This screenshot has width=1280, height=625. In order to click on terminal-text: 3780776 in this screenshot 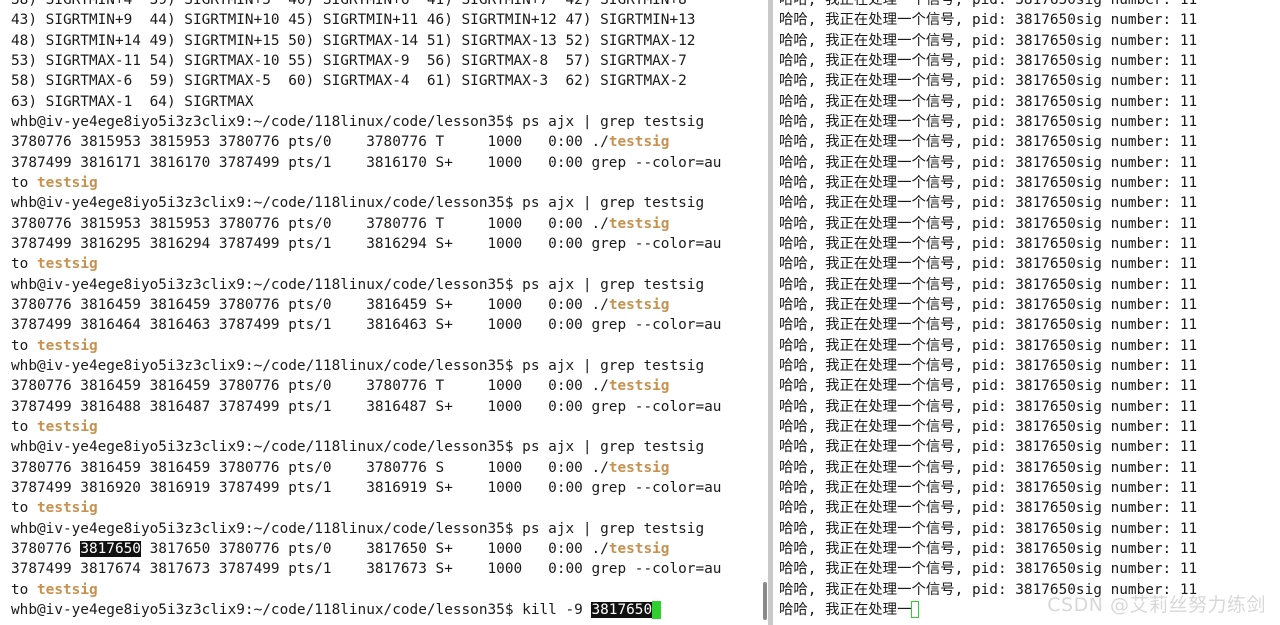, I will do `click(46, 548)`.